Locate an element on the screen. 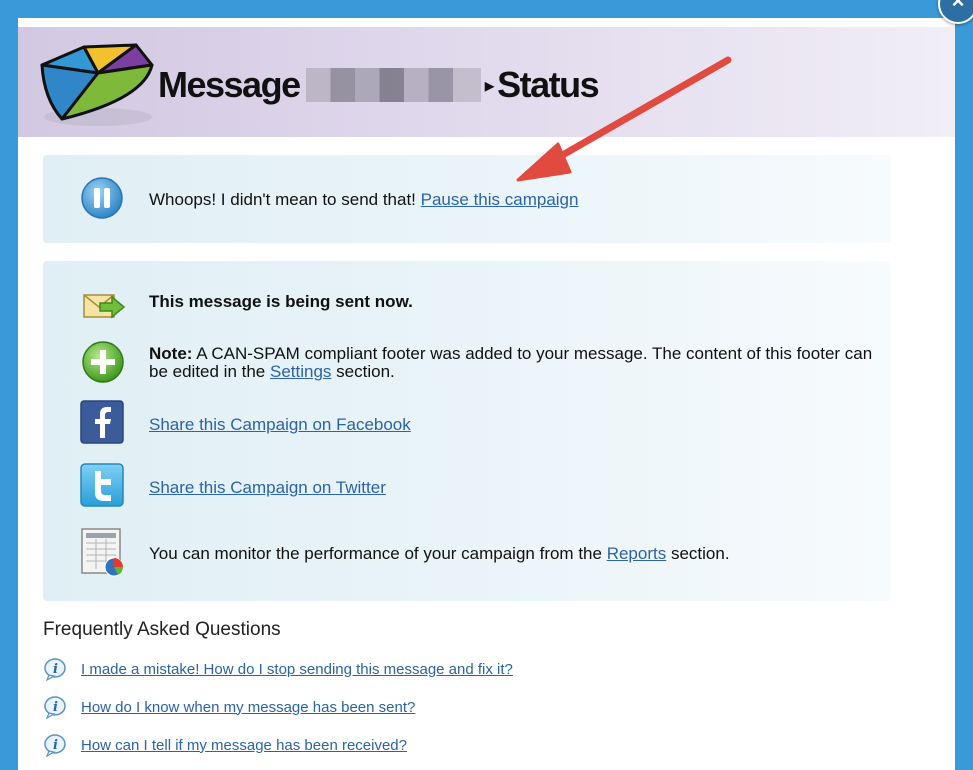 The width and height of the screenshot is (973, 770). pause-text: Whoops! I didn't mean to send that! is located at coordinates (282, 199).